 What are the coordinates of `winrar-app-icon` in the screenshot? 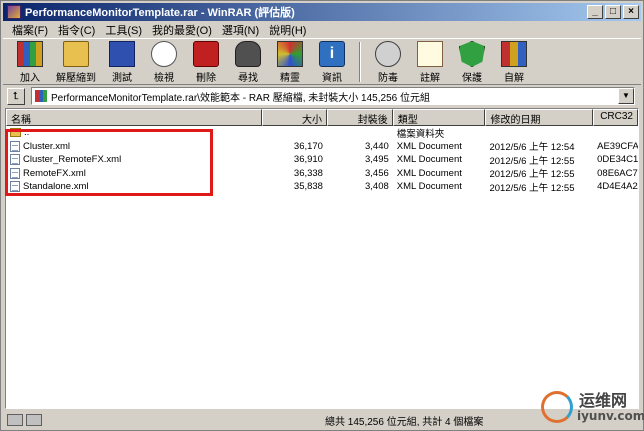 It's located at (14, 12).